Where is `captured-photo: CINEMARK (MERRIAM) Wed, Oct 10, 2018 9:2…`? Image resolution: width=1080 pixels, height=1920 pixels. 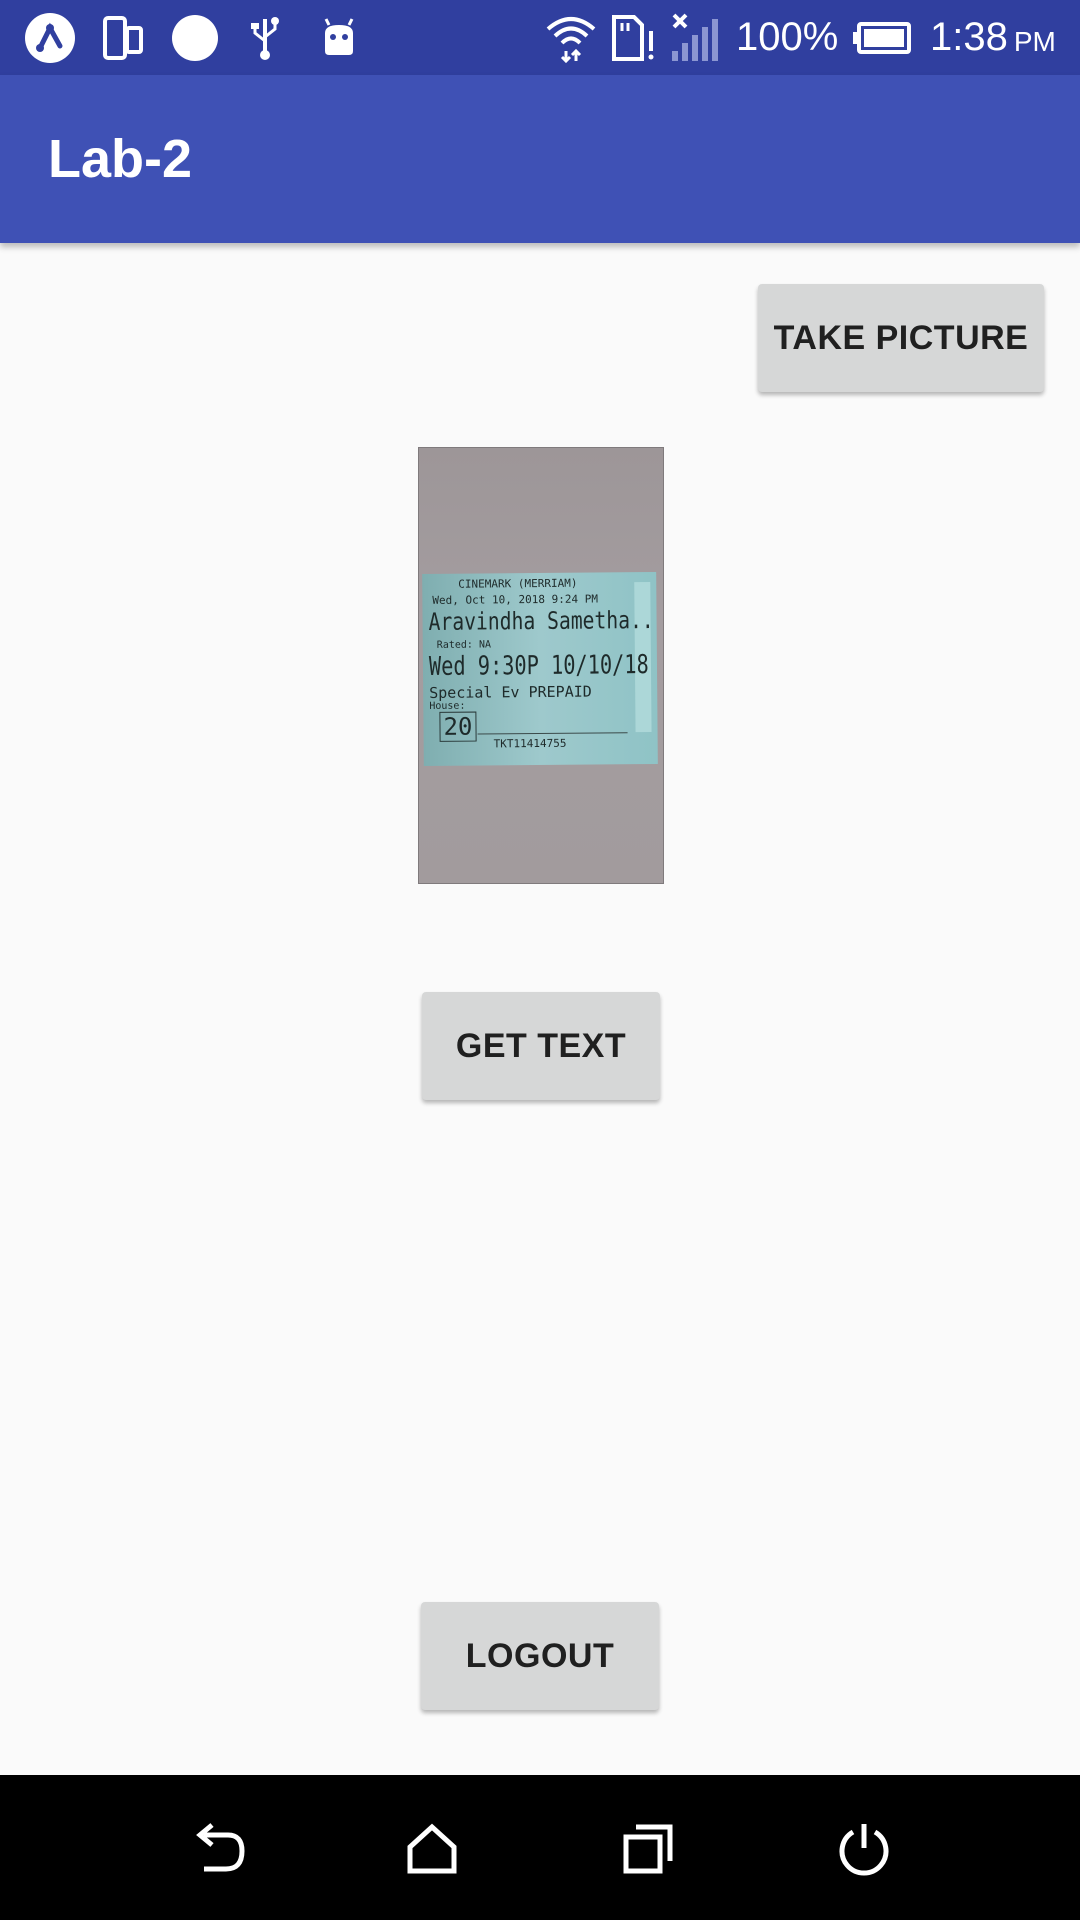
captured-photo: CINEMARK (MERRIAM) Wed, Oct 10, 2018 9:2… is located at coordinates (541, 665).